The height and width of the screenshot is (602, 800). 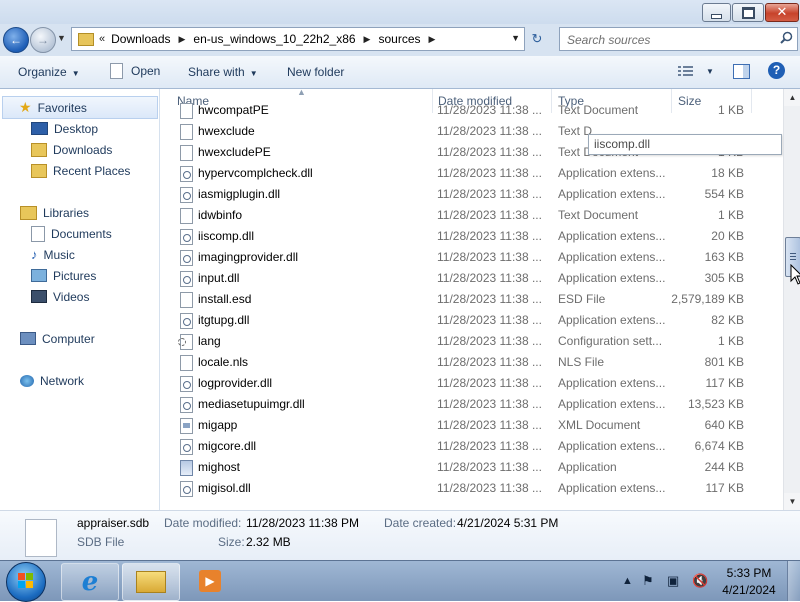 I want to click on title-bar: ✕, so click(x=400, y=12).